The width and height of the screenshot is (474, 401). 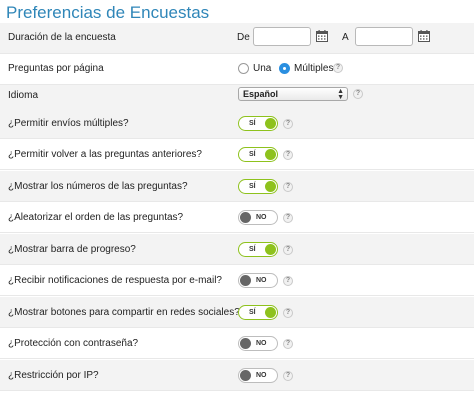 I want to click on radio-multiple-label: Múltiples, so click(x=314, y=68).